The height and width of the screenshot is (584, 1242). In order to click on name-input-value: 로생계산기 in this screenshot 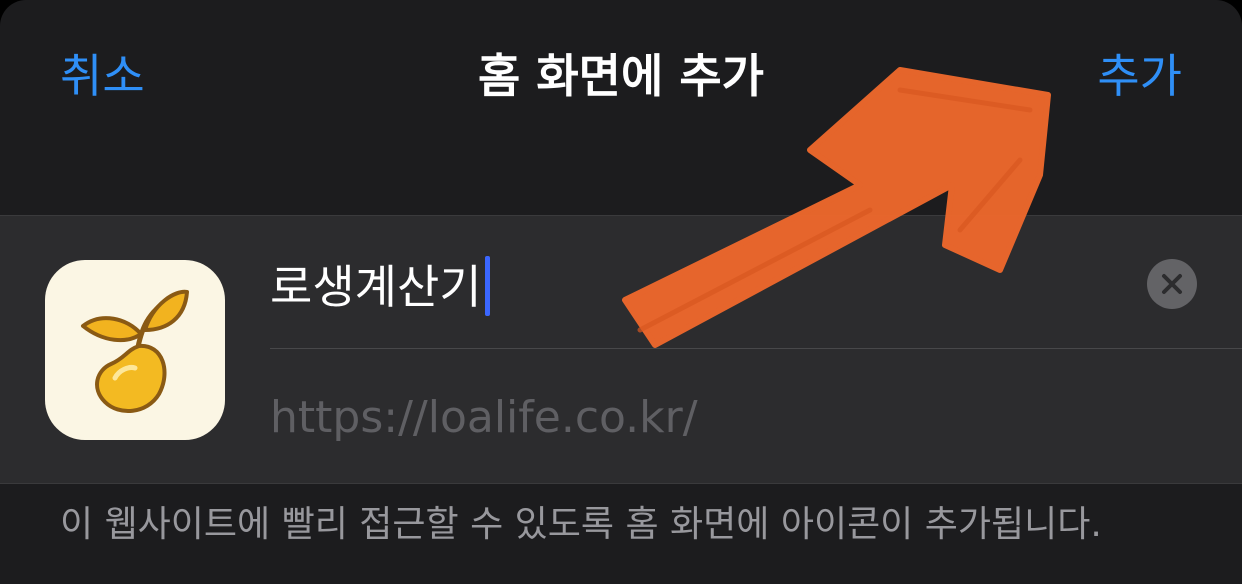, I will do `click(376, 287)`.